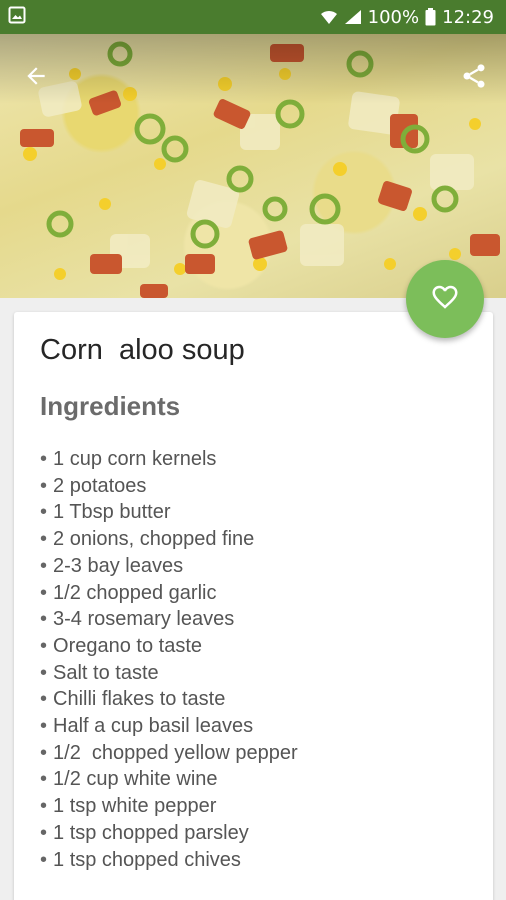  What do you see at coordinates (253, 512) in the screenshot?
I see `ingredient-item: 1 Tbsp butter` at bounding box center [253, 512].